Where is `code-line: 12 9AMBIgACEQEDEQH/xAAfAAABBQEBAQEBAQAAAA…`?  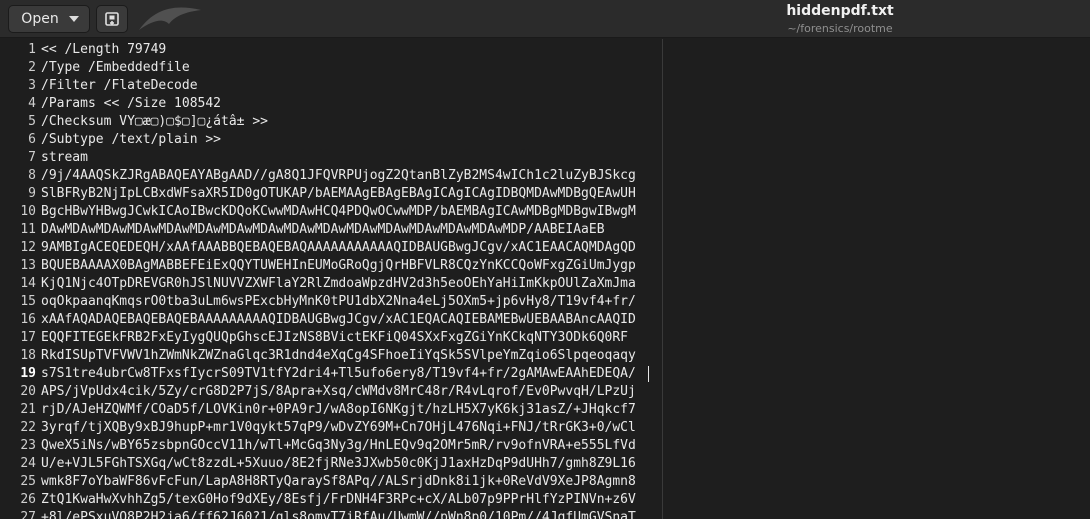
code-line: 12 9AMBIgACEQEDEQH/xAAfAAABBQEBAQEBAQAAAA… is located at coordinates (545, 248).